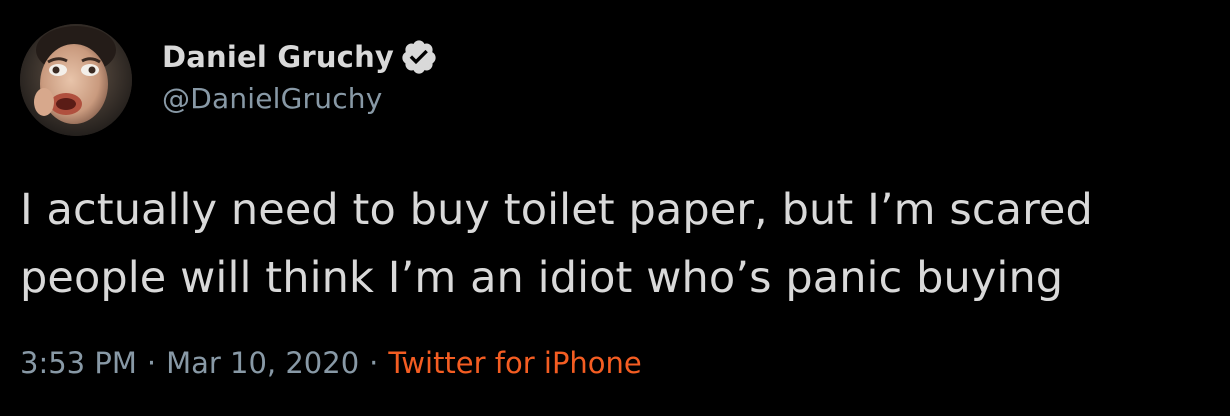  I want to click on display-name: Daniel Gruchy, so click(278, 57).